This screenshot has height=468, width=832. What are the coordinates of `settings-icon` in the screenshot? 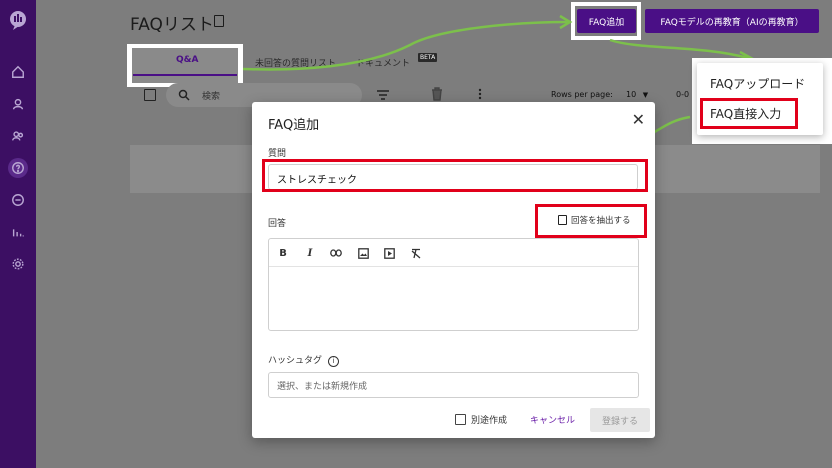 It's located at (18, 264).